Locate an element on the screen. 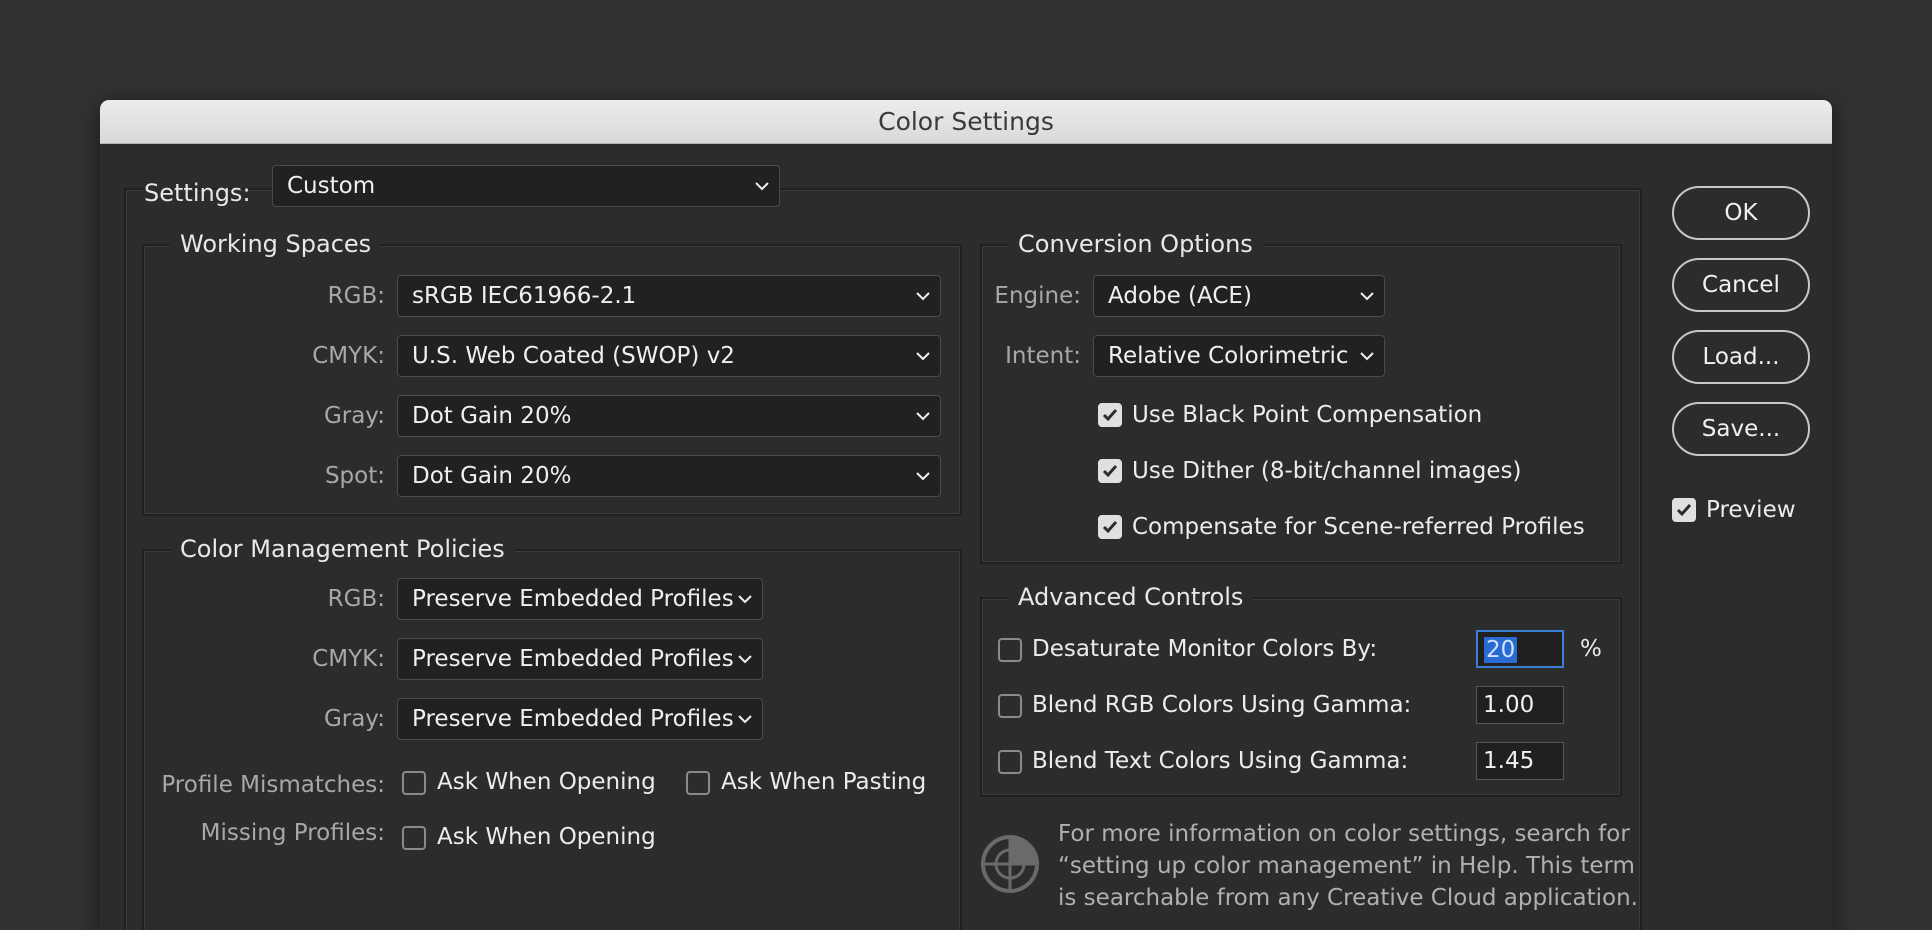 Image resolution: width=1932 pixels, height=930 pixels. missing-profiles-label: Missing Profiles: is located at coordinates (292, 833).